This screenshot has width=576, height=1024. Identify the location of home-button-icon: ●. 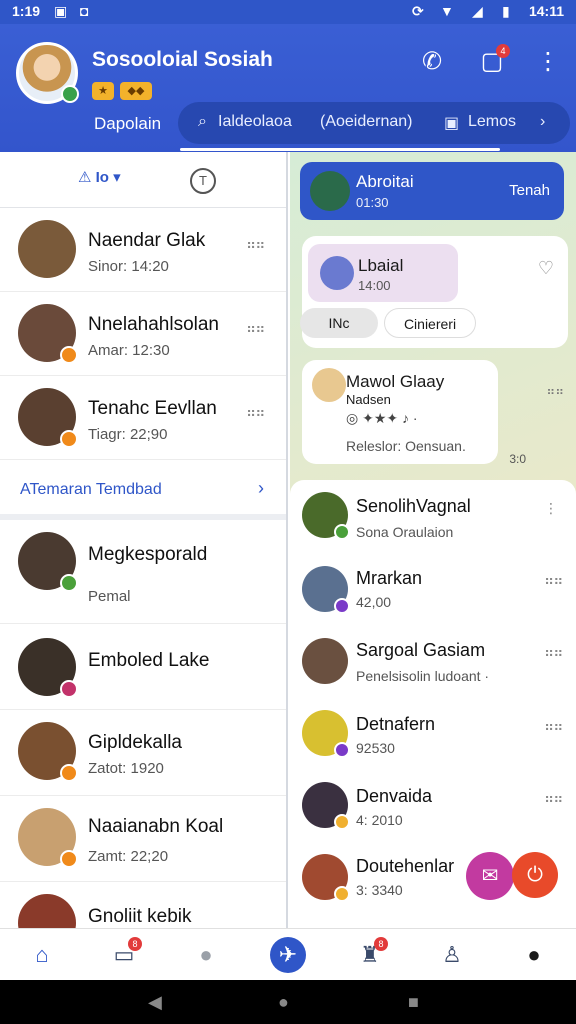
(283, 1002).